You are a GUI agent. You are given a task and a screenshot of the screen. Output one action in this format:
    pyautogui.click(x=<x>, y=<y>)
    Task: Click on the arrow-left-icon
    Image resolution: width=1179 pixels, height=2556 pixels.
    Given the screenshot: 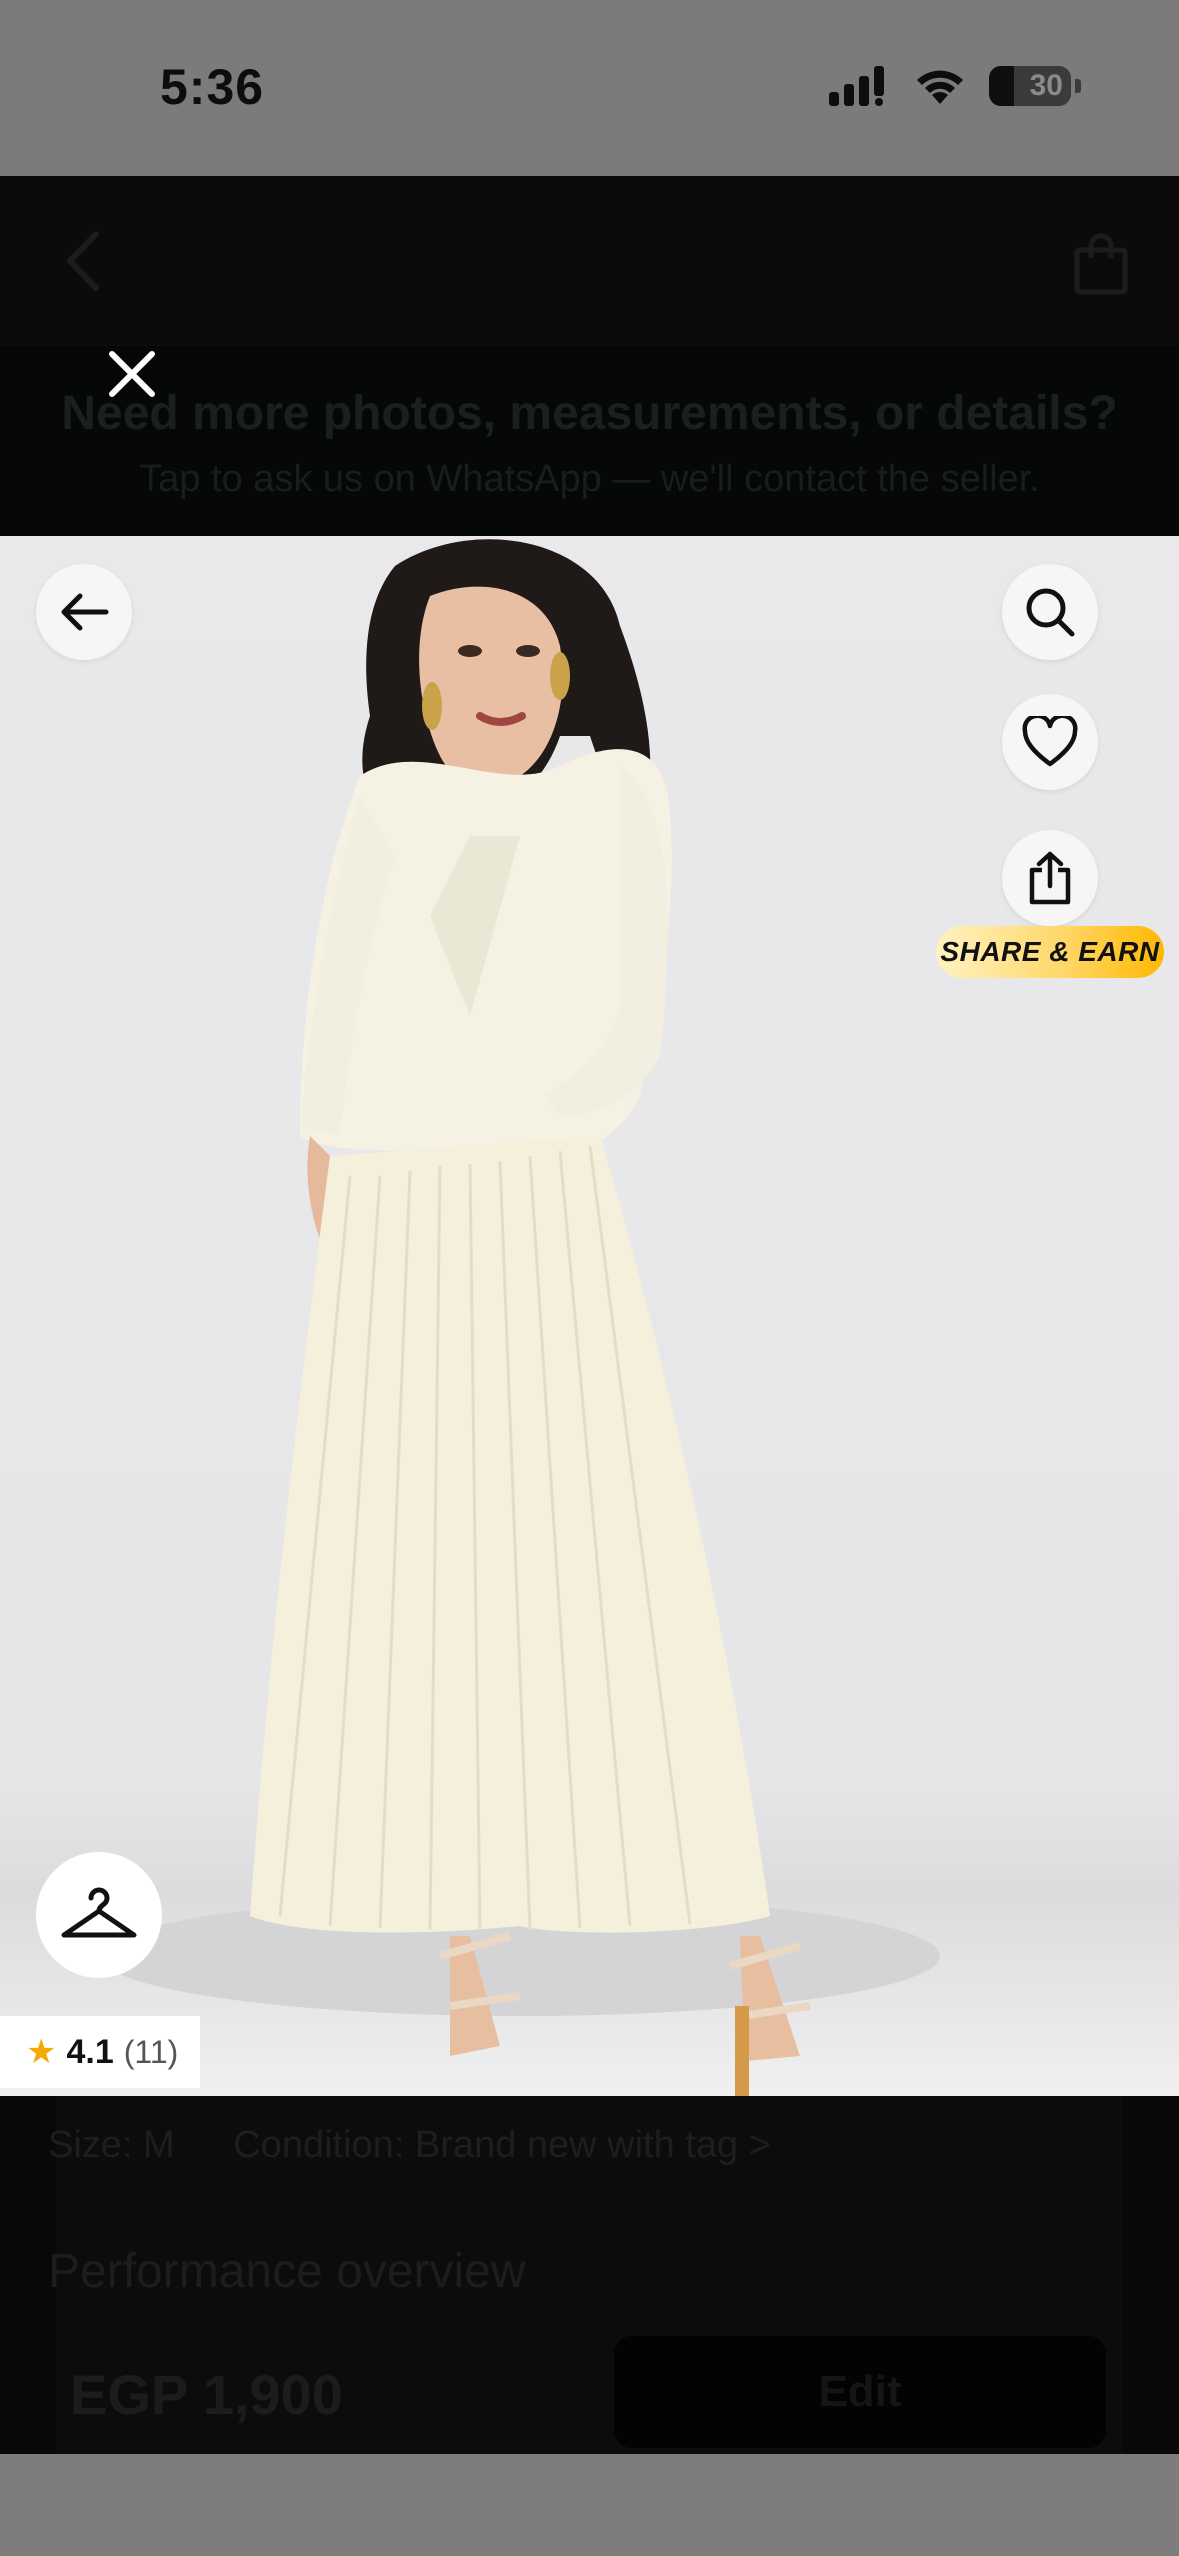 What is the action you would take?
    pyautogui.click(x=85, y=612)
    